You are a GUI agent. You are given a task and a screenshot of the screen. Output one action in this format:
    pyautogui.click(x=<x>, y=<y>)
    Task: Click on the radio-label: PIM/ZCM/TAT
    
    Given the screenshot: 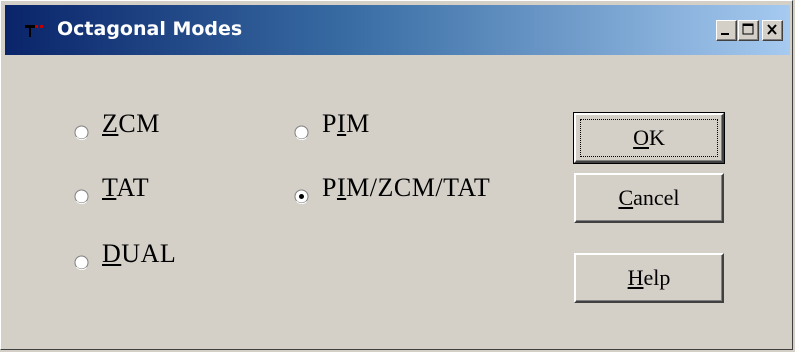 What is the action you would take?
    pyautogui.click(x=406, y=187)
    